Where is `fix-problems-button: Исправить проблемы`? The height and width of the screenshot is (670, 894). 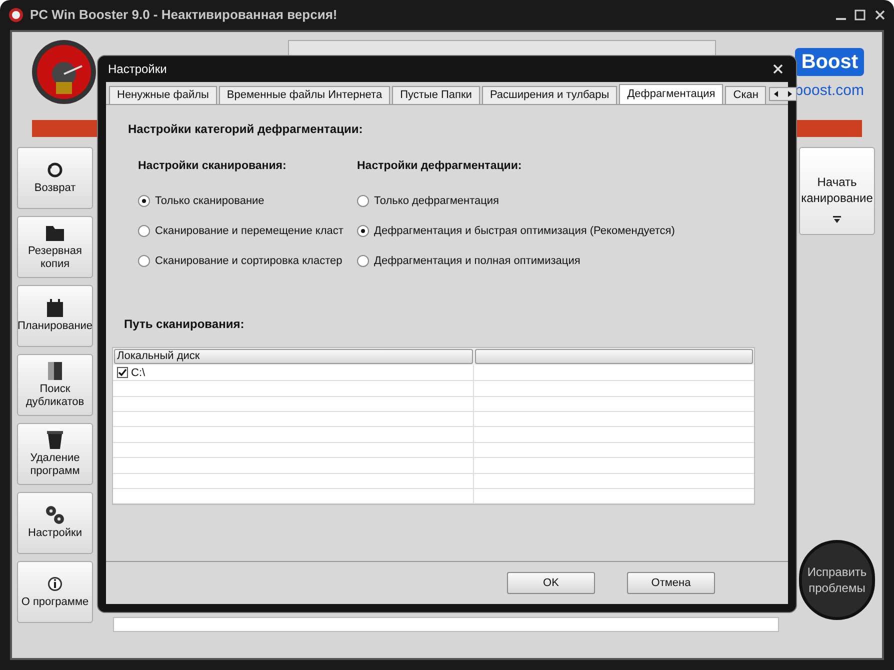 fix-problems-button: Исправить проблемы is located at coordinates (837, 580).